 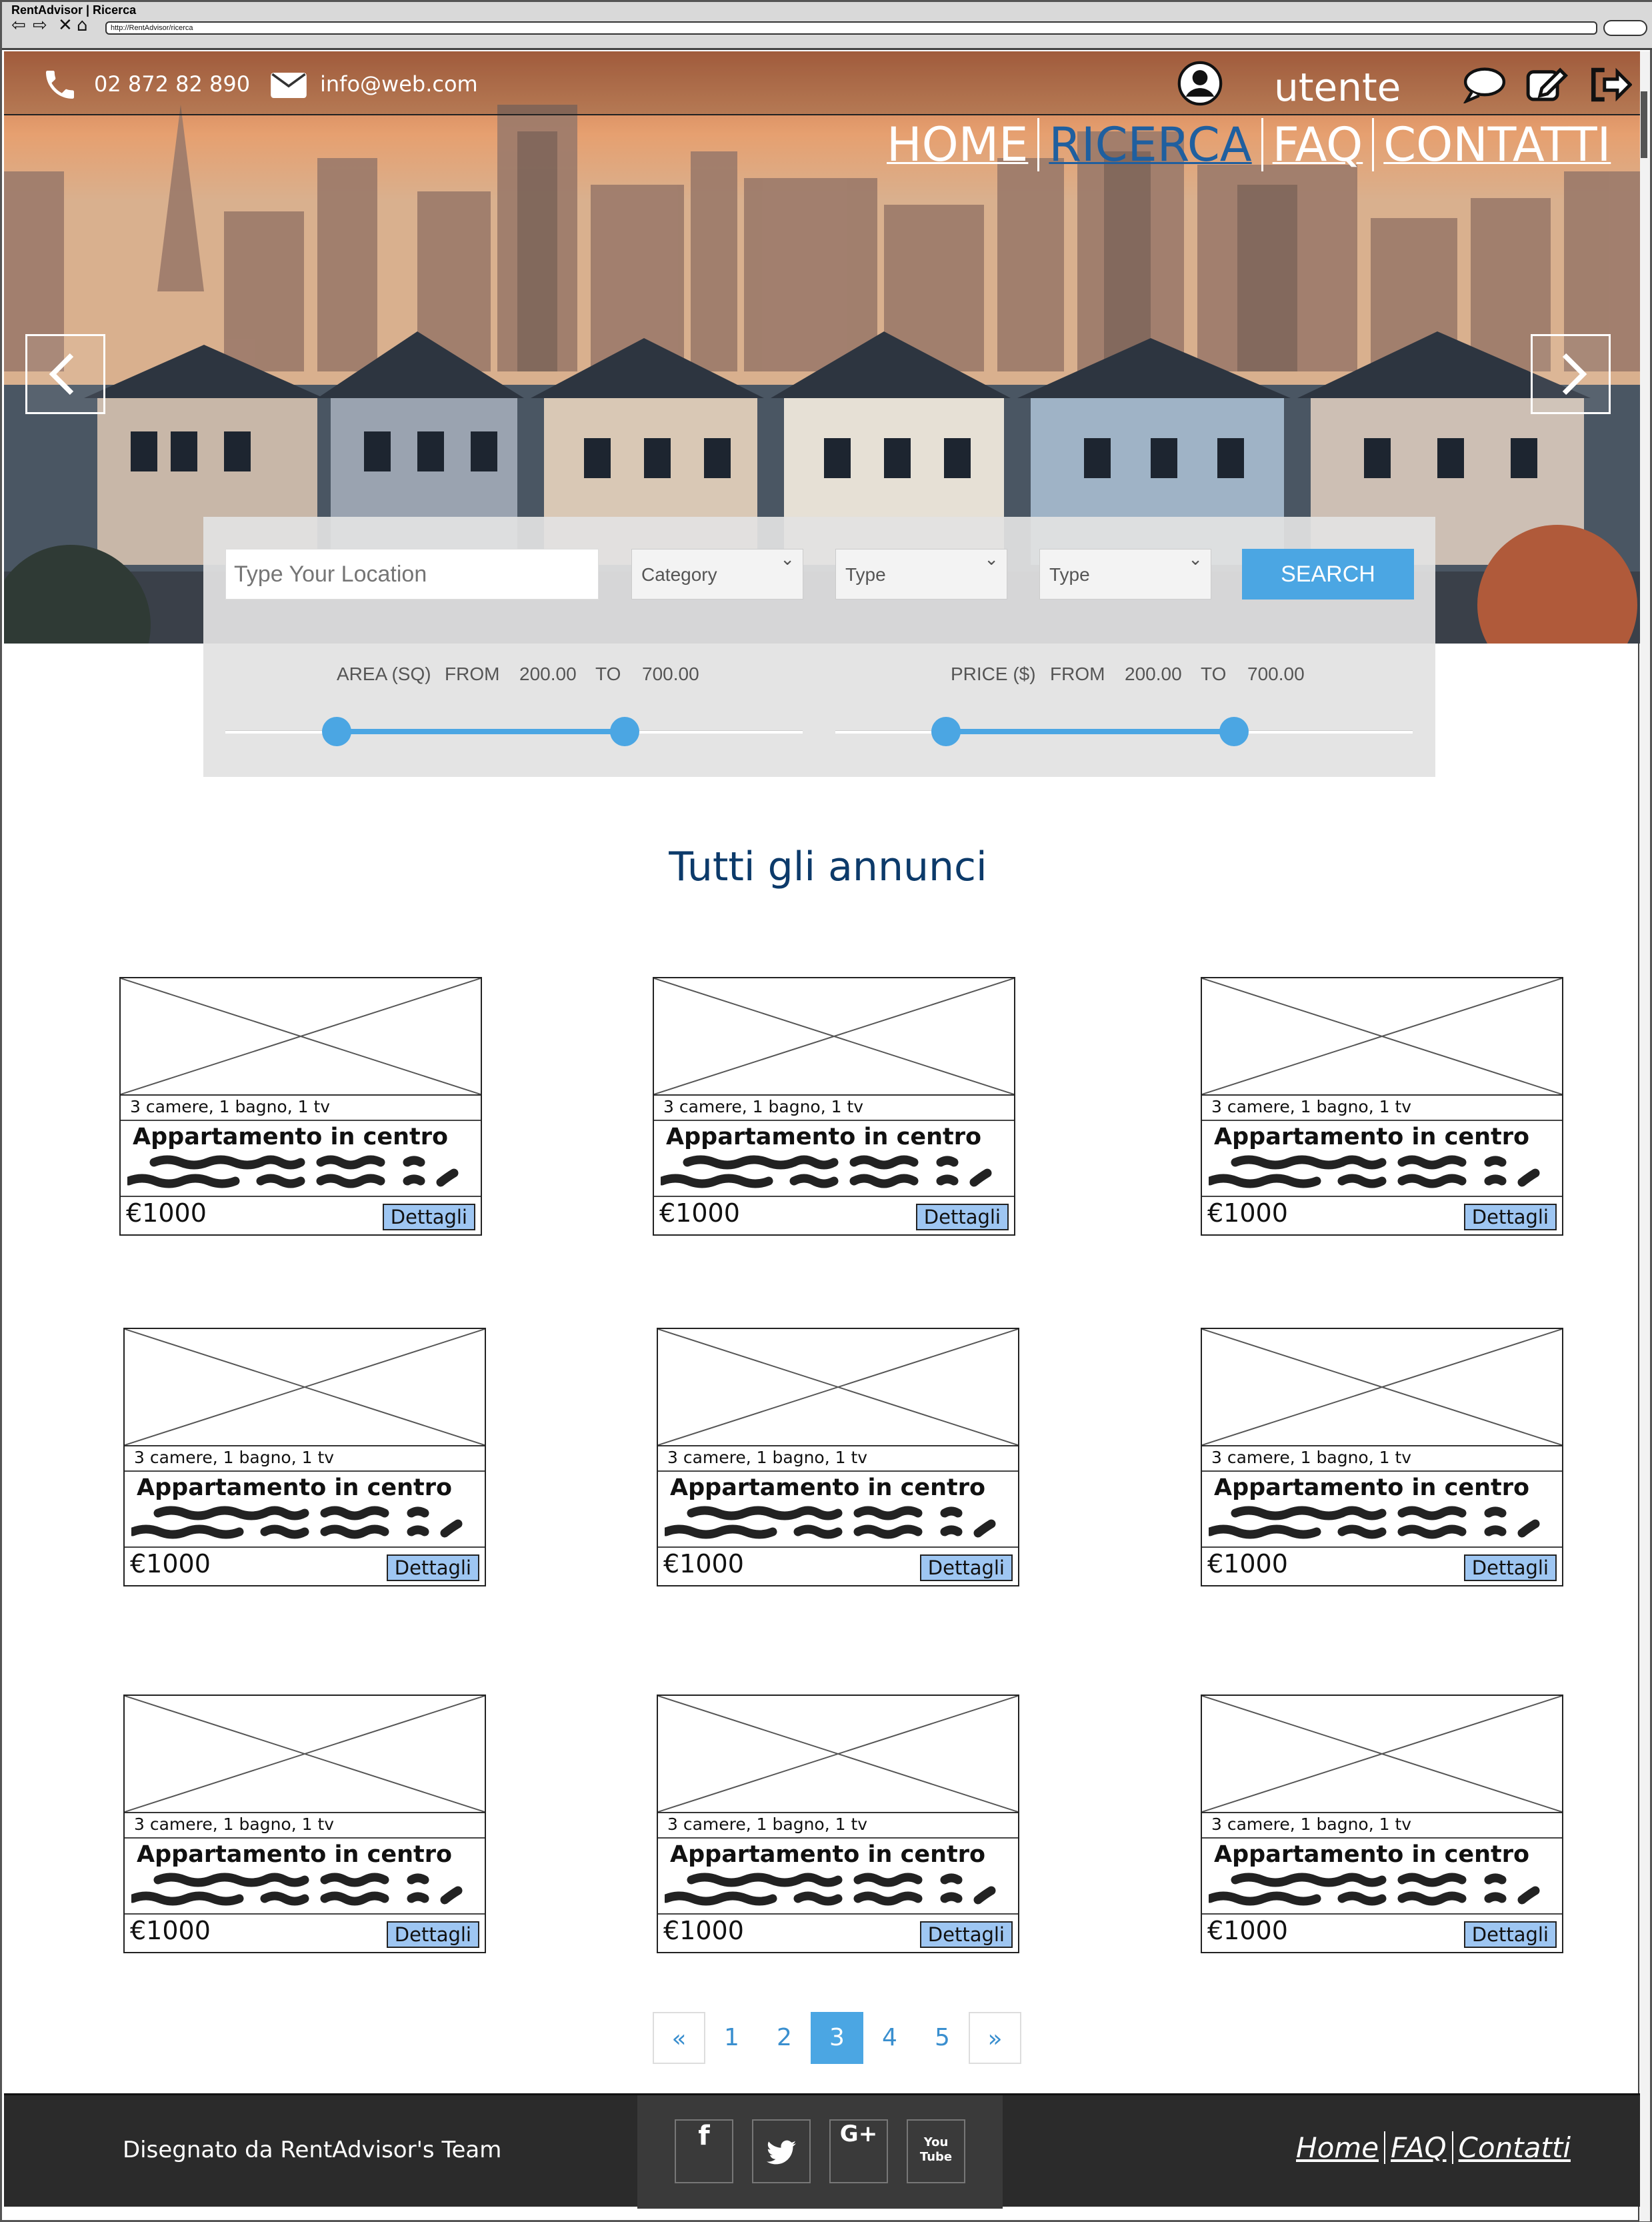 What do you see at coordinates (65, 374) in the screenshot?
I see `carousel-prev-button` at bounding box center [65, 374].